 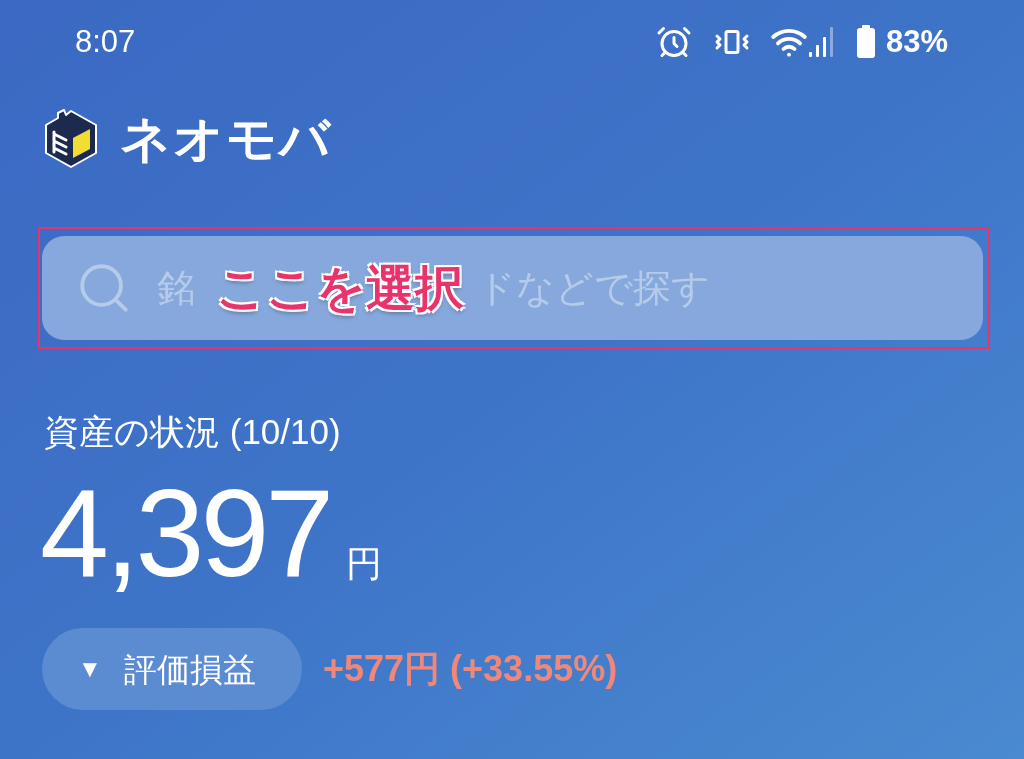 What do you see at coordinates (820, 42) in the screenshot?
I see `signal-icon` at bounding box center [820, 42].